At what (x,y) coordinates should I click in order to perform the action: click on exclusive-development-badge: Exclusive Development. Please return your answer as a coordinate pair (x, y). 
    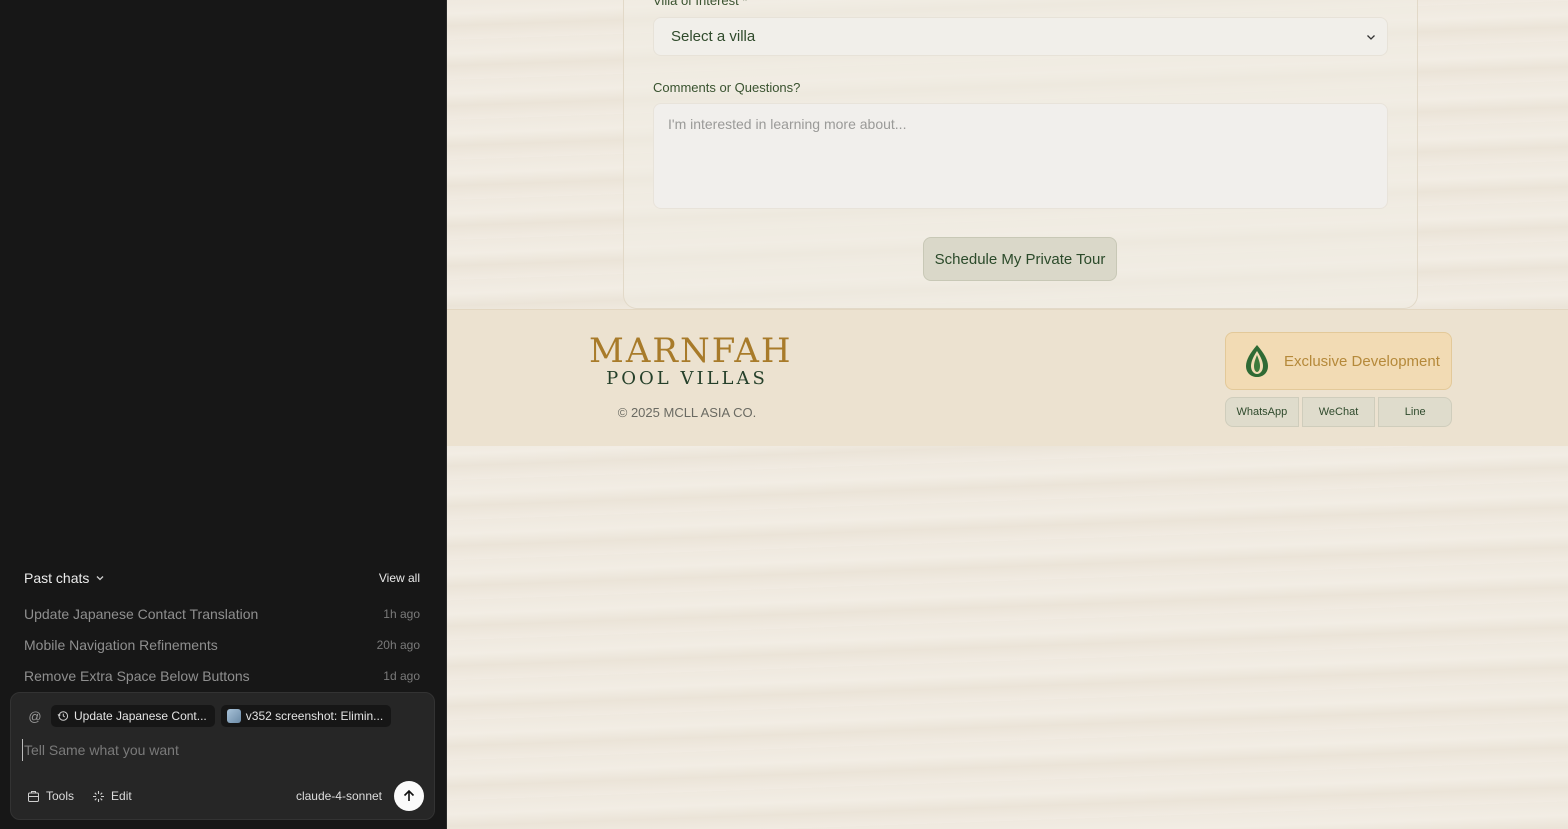
    Looking at the image, I should click on (1338, 361).